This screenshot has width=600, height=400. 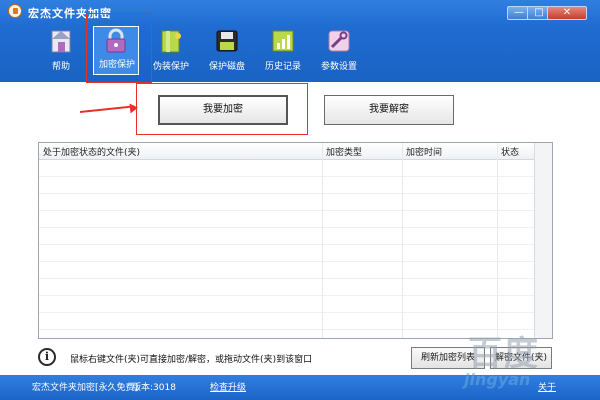 I want to click on toolbar-history: 历史记录, so click(x=283, y=52).